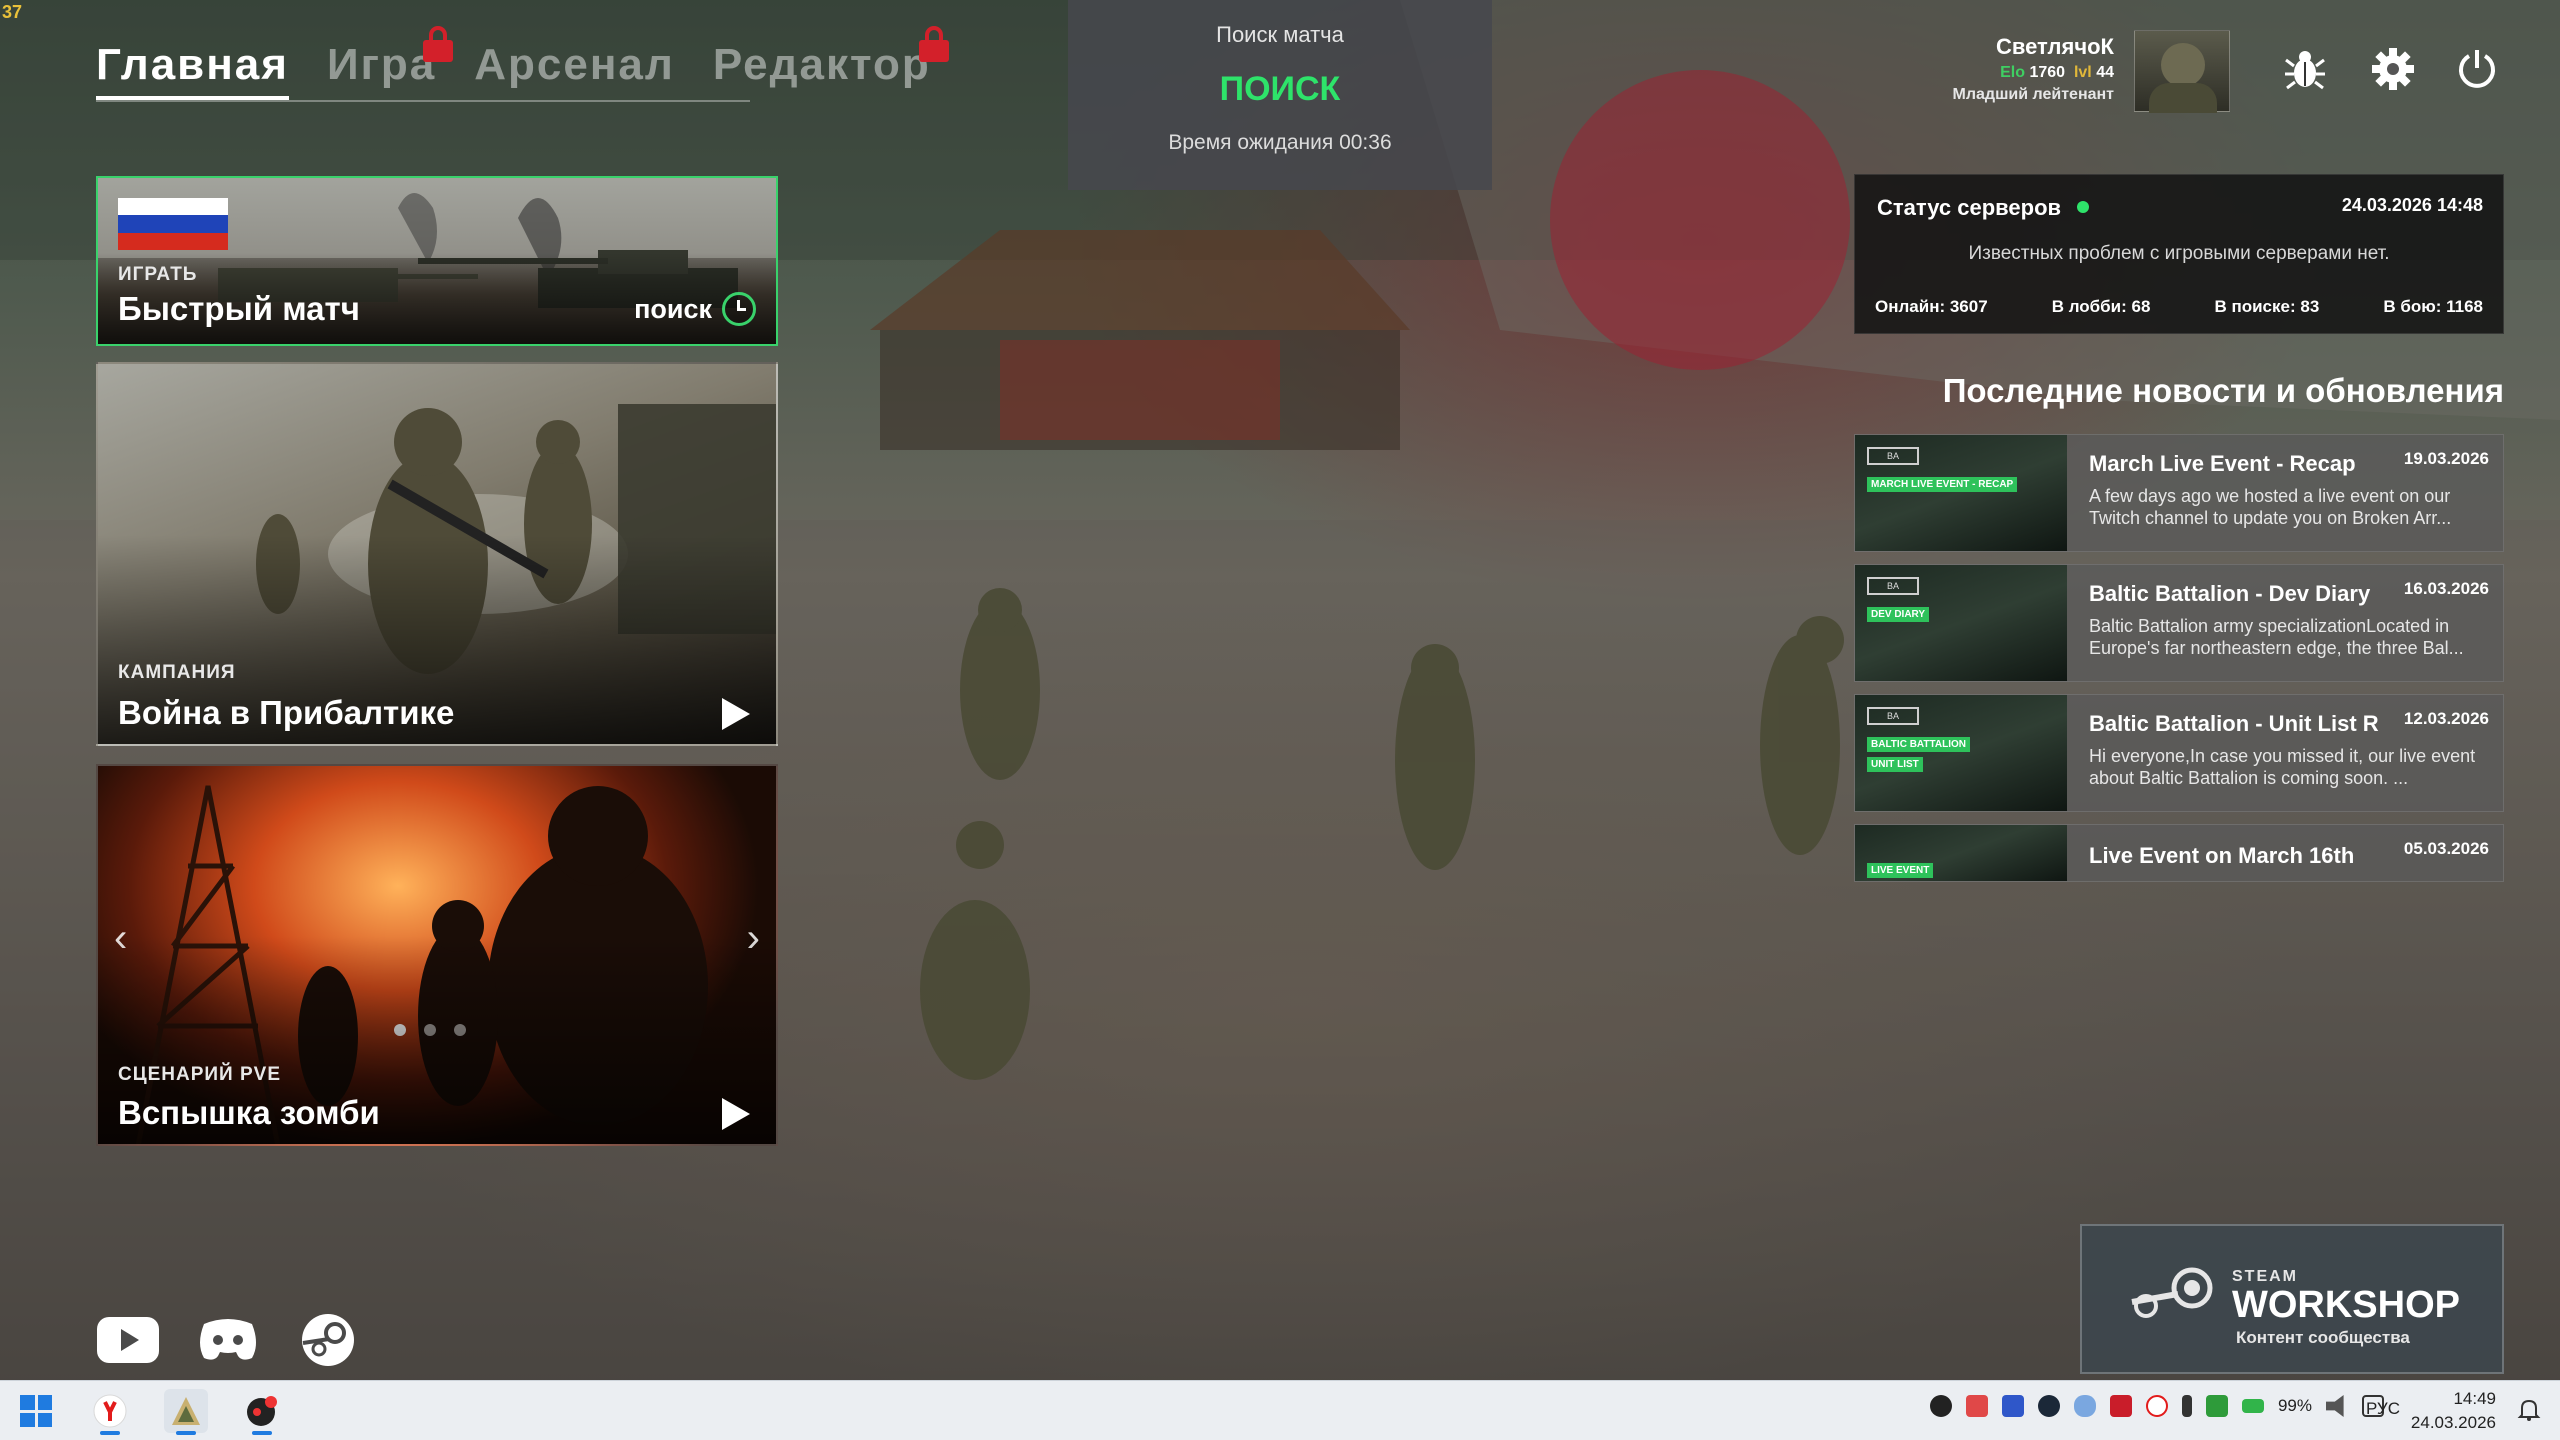 The width and height of the screenshot is (2560, 1440). Describe the element at coordinates (2084, 1406) in the screenshot. I see `microphone-icon` at that location.